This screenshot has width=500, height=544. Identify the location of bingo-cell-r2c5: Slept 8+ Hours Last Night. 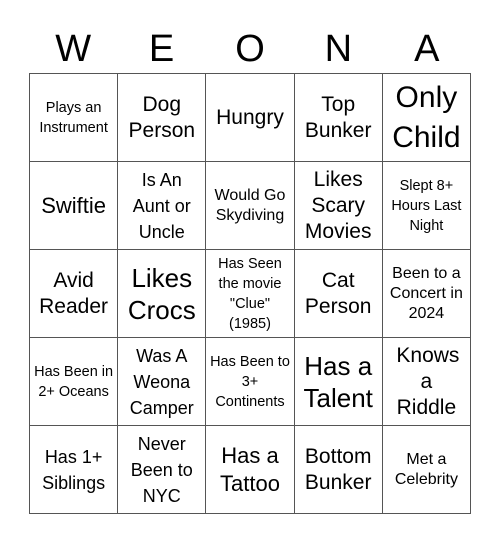
(426, 206).